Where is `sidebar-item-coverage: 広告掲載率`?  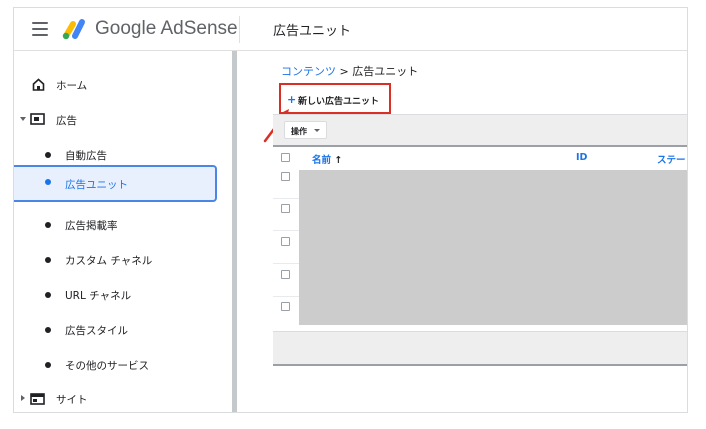
sidebar-item-coverage: 広告掲載率 is located at coordinates (123, 225).